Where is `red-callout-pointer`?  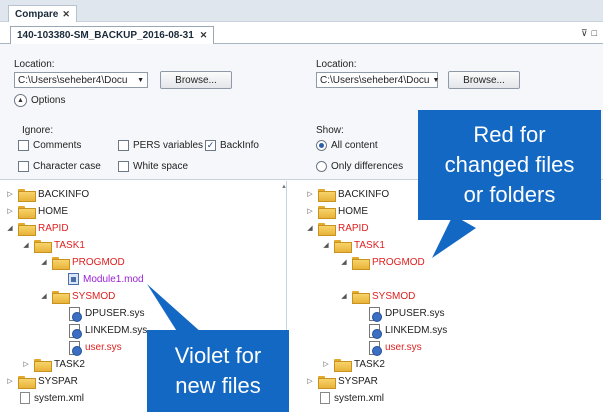
red-callout-pointer is located at coordinates (454, 236).